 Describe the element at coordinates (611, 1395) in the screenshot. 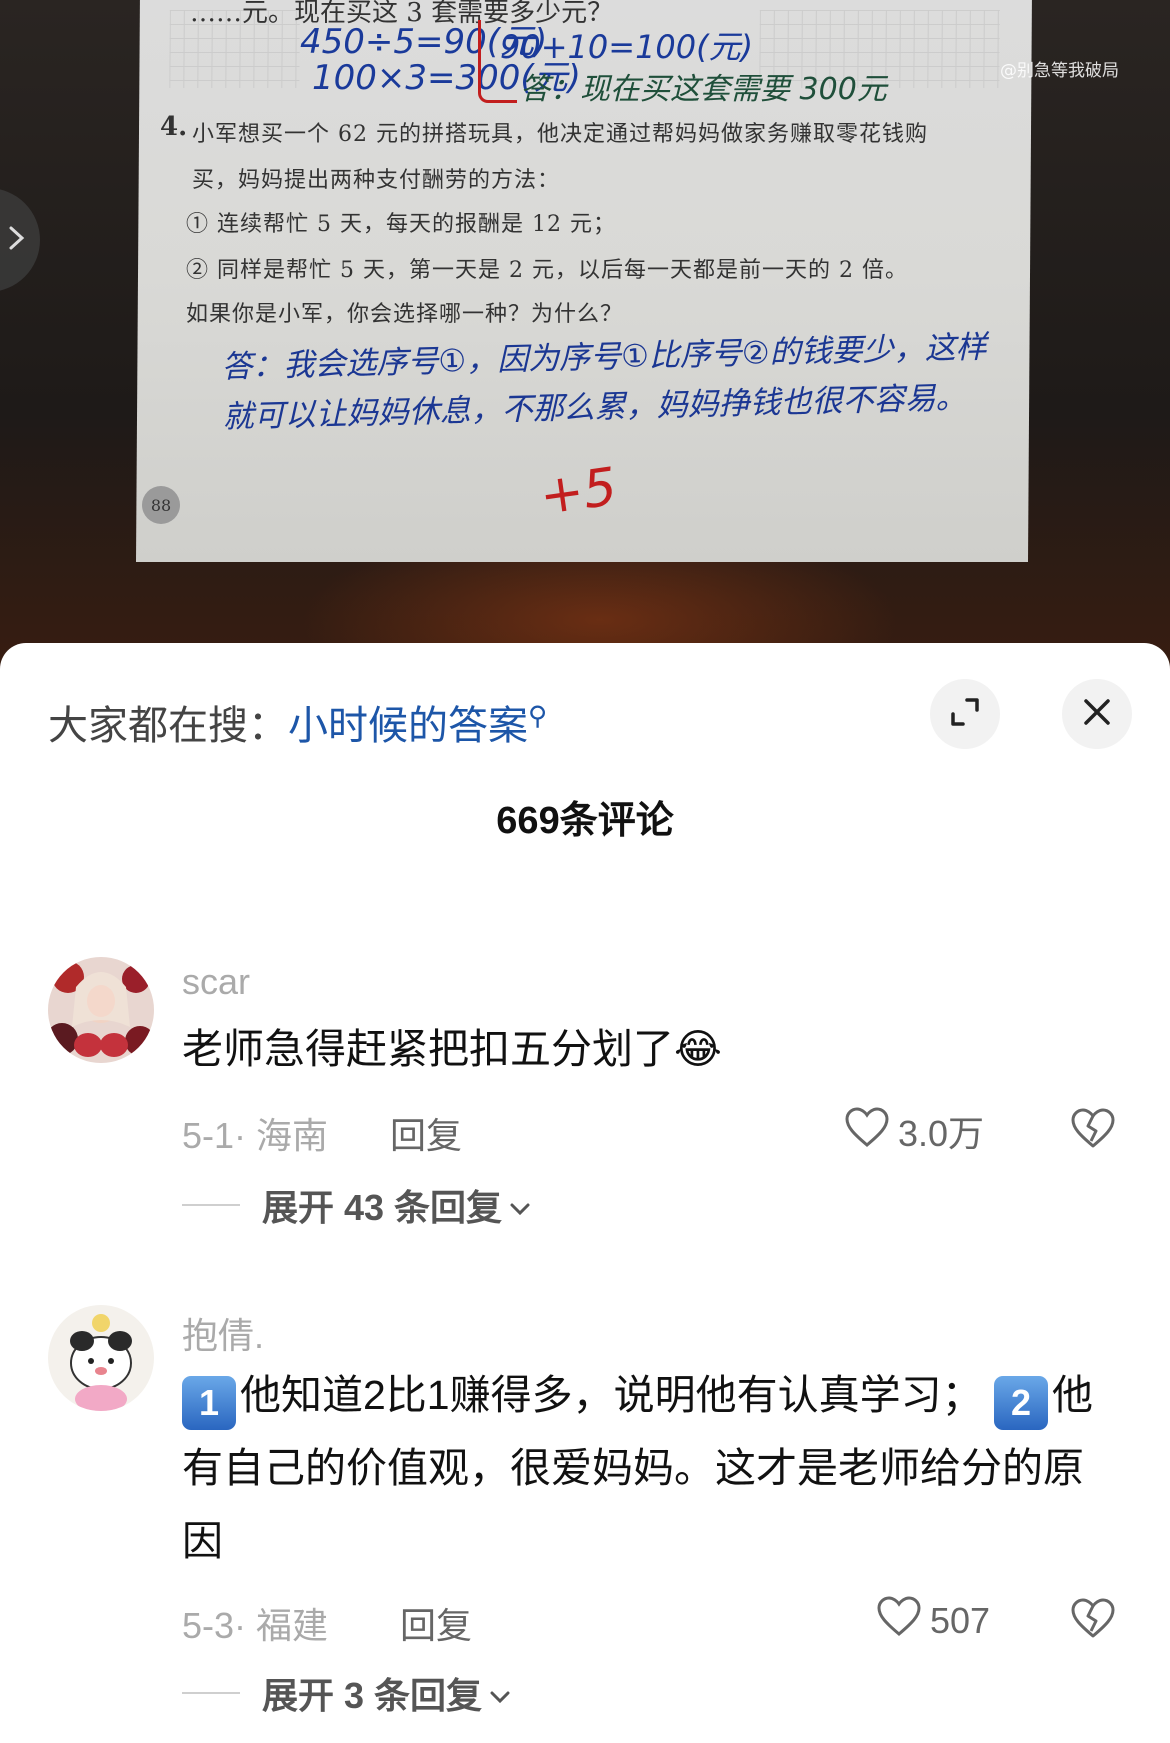

I see `comment-text-part-1: 他知道2比1赚得多，说明他有认真学习；` at that location.